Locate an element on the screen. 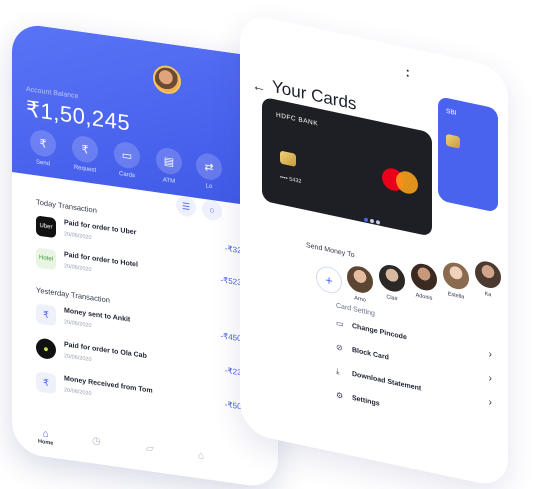  contact-name: Ka is located at coordinates (488, 294).